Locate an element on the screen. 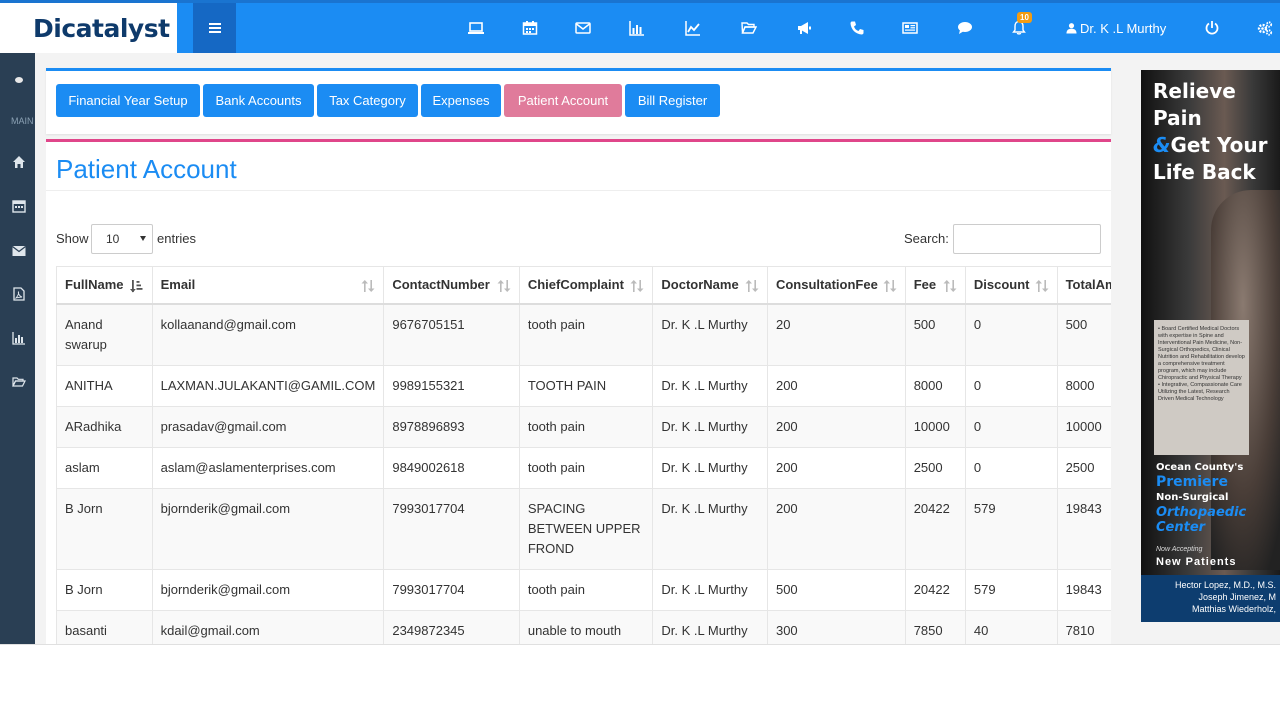 Image resolution: width=1280 pixels, height=720 pixels. table-cell: unable to mouth open is located at coordinates (586, 627).